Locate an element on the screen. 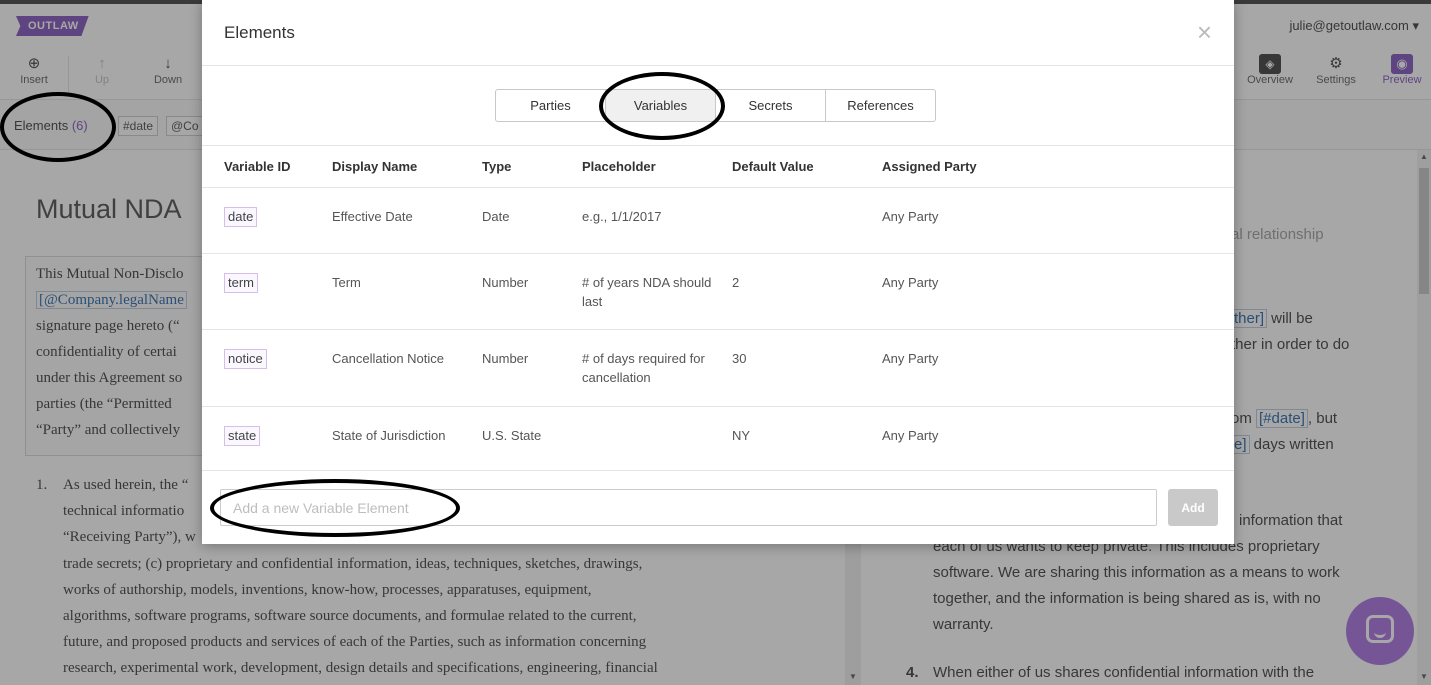 The height and width of the screenshot is (685, 1431). column-header: Variable ID is located at coordinates (267, 167).